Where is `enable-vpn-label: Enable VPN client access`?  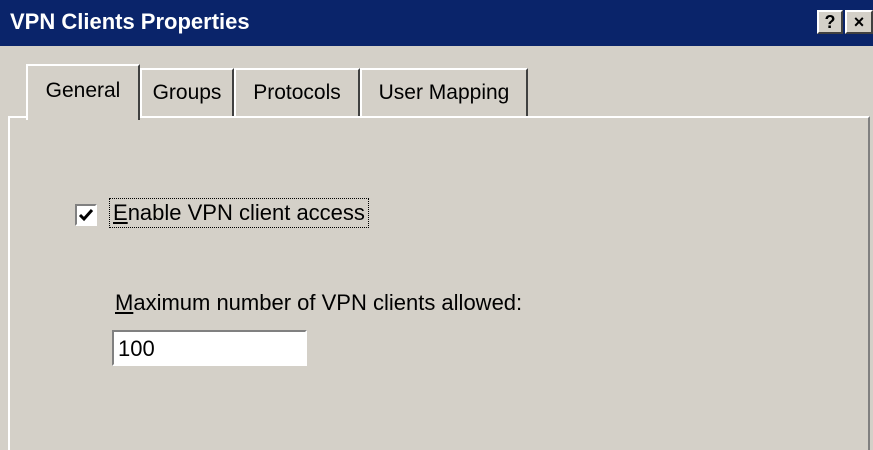 enable-vpn-label: Enable VPN client access is located at coordinates (239, 213).